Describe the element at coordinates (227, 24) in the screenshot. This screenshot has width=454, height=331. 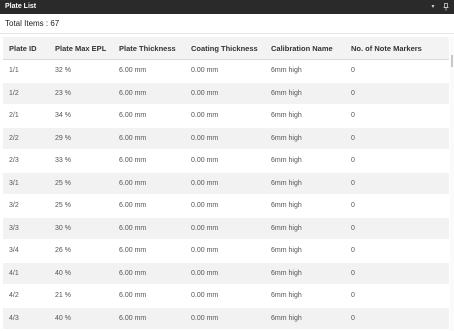
I see `total-items-bar: Total Items : 67` at that location.